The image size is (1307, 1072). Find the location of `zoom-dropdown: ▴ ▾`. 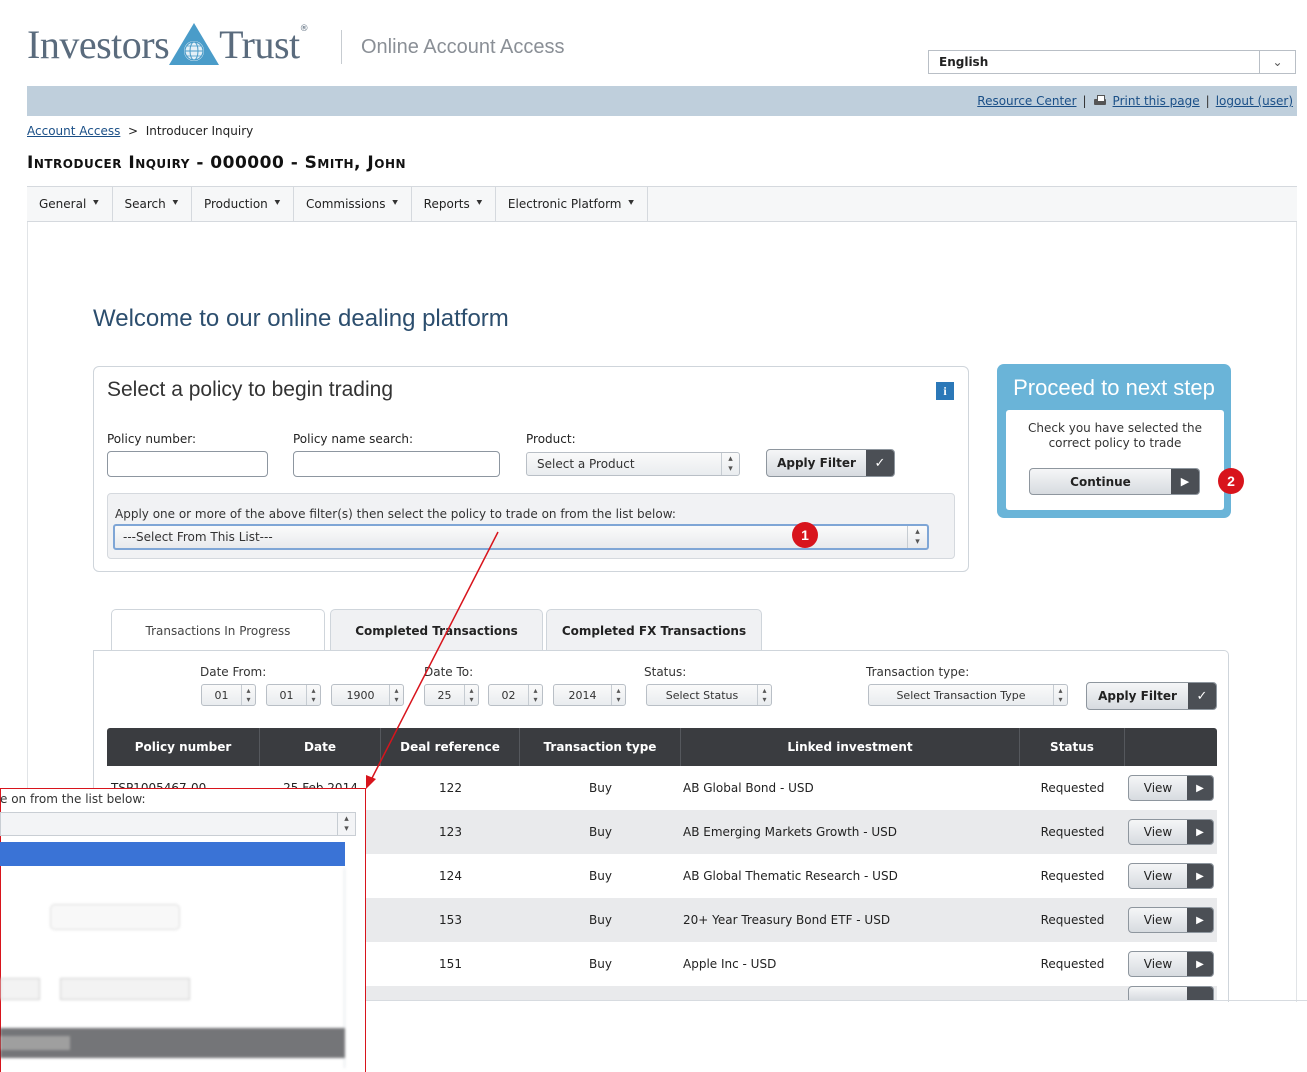

zoom-dropdown: ▴ ▾ is located at coordinates (178, 824).